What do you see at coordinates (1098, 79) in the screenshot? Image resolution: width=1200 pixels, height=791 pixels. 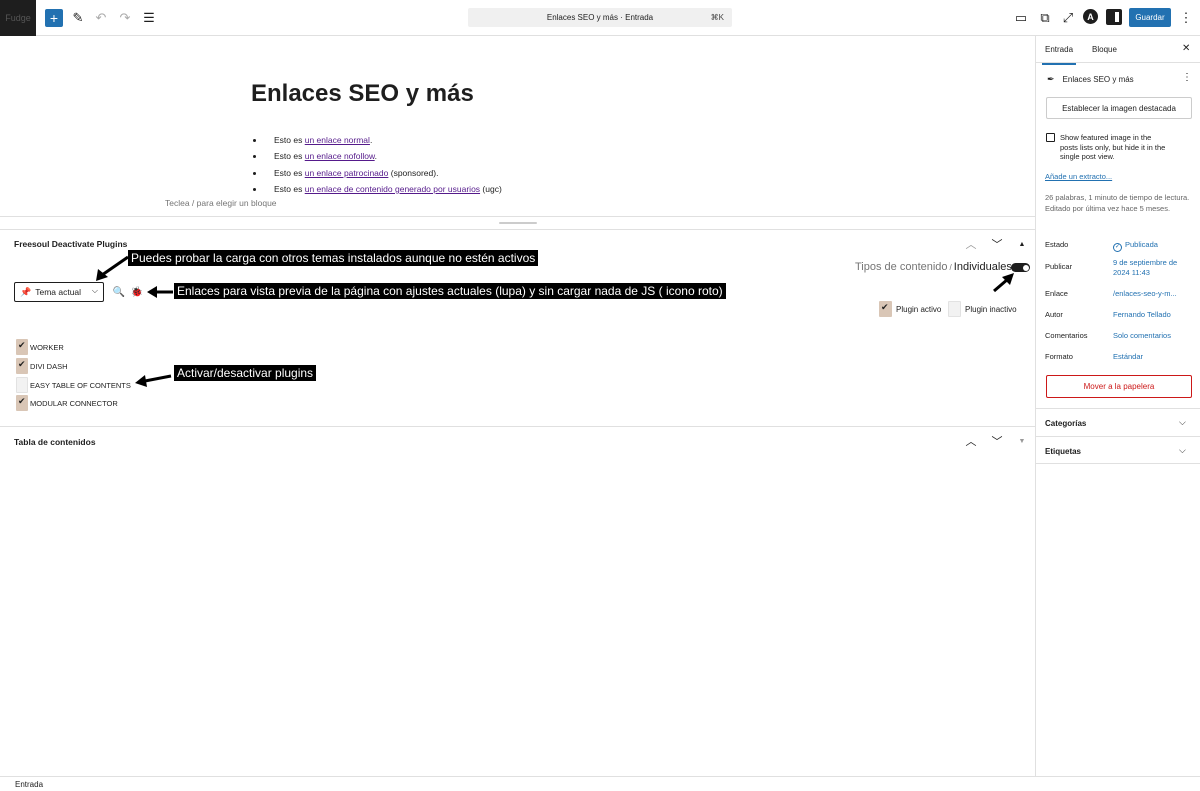 I see `post-summary-title: Enlaces SEO y más` at bounding box center [1098, 79].